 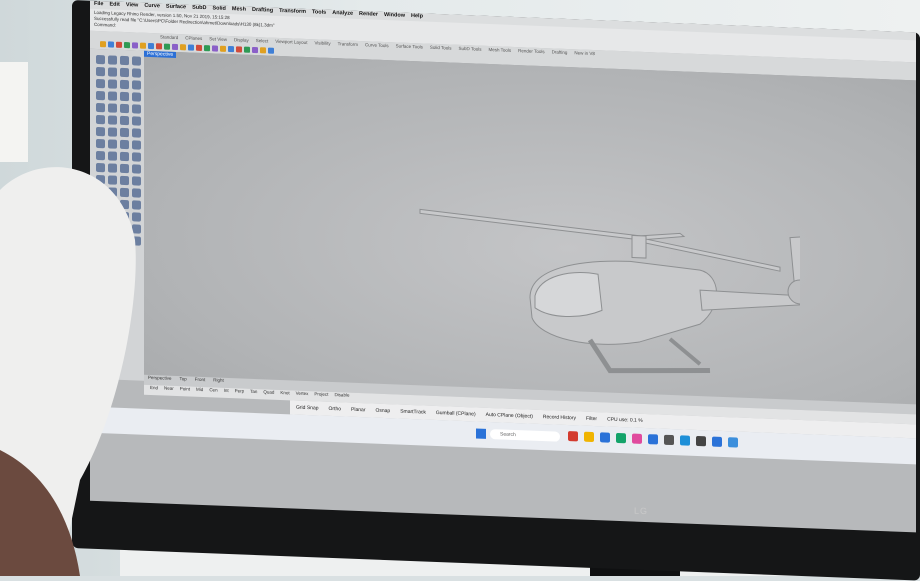 I want to click on osnap-item: Int, so click(x=226, y=393).